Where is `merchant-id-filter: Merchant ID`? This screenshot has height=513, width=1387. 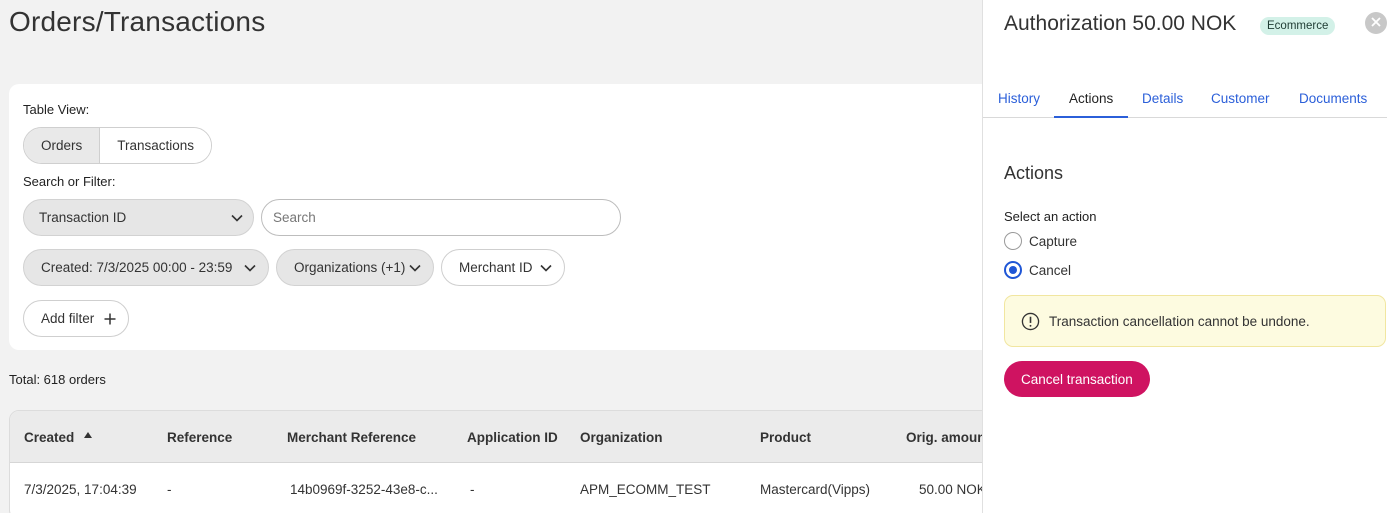
merchant-id-filter: Merchant ID is located at coordinates (503, 267).